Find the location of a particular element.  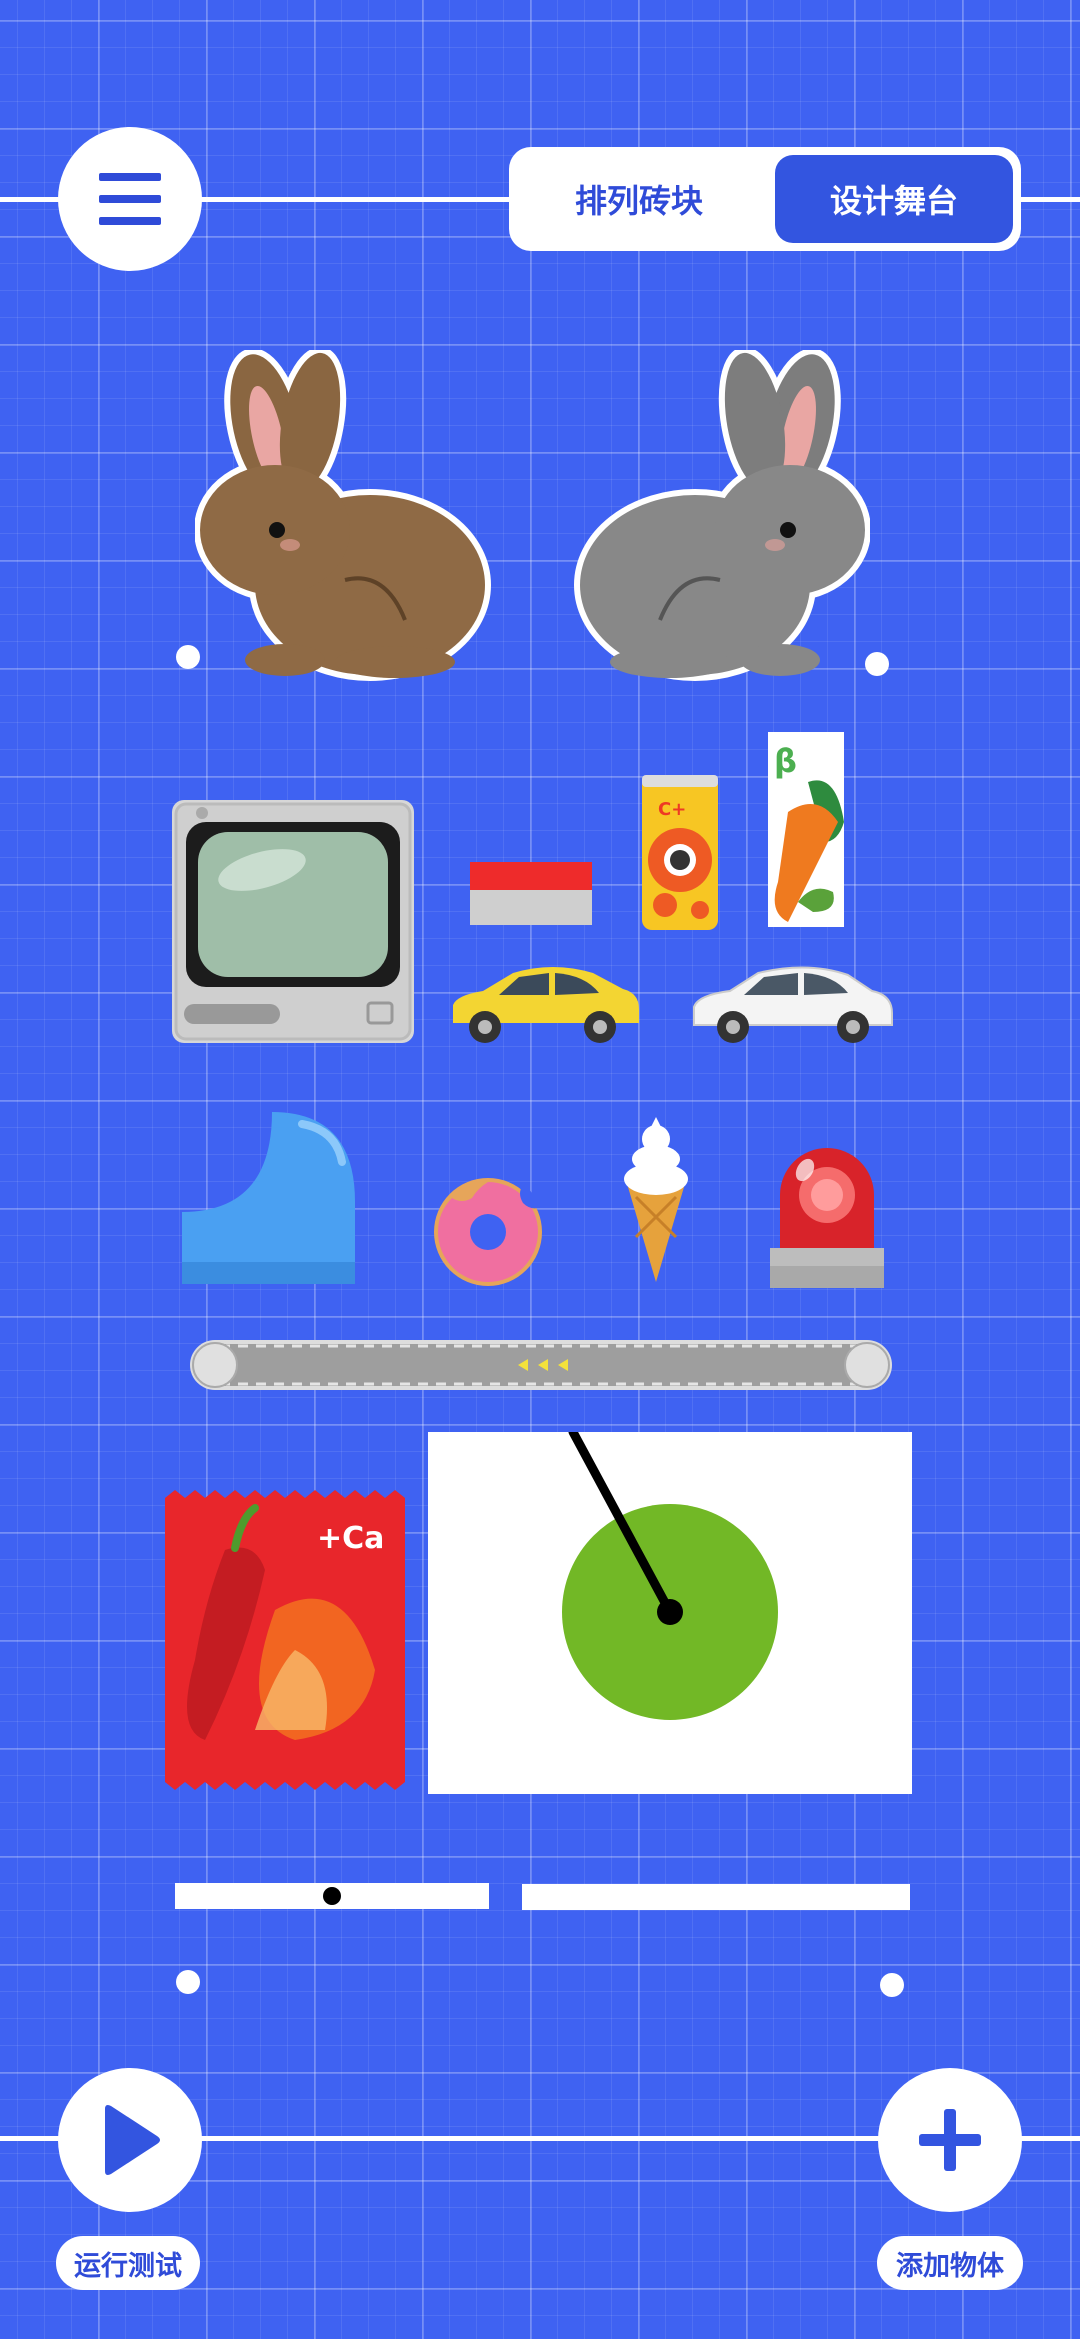

add-object-button is located at coordinates (950, 2140).